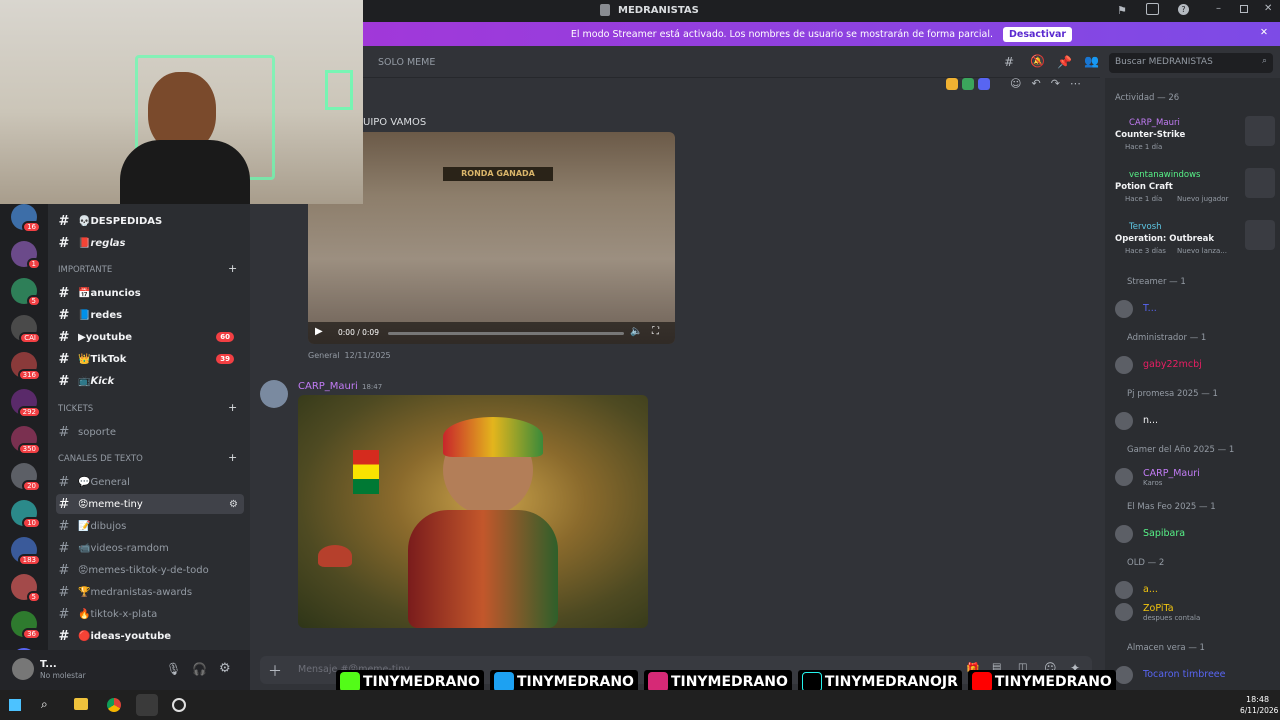 The image size is (1280, 720). Describe the element at coordinates (952, 84) in the screenshot. I see `reaction-emoji` at that location.